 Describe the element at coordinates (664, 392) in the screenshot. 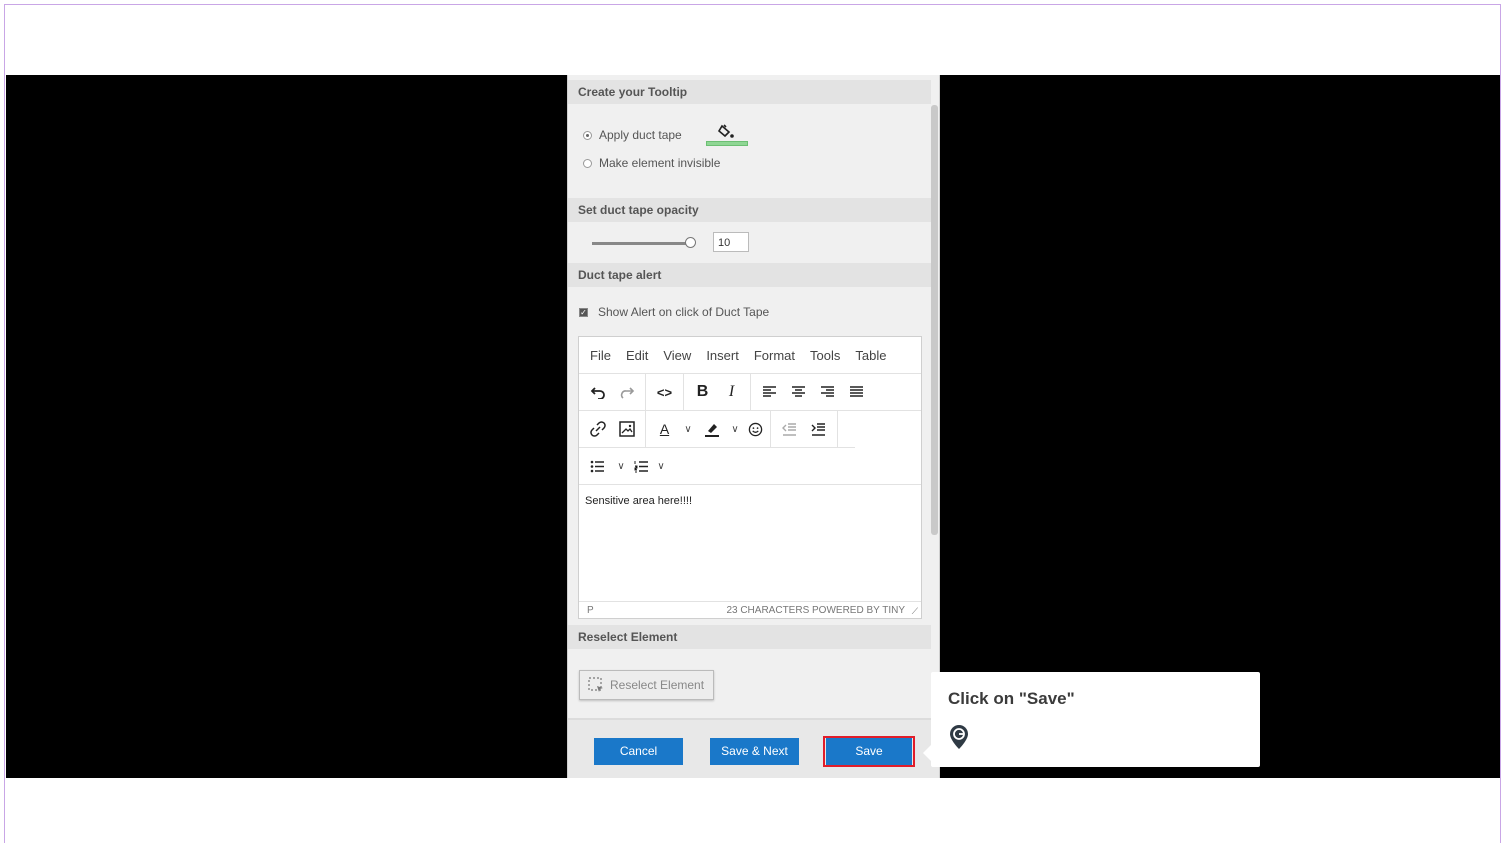

I see `source-code-icon: <>` at that location.